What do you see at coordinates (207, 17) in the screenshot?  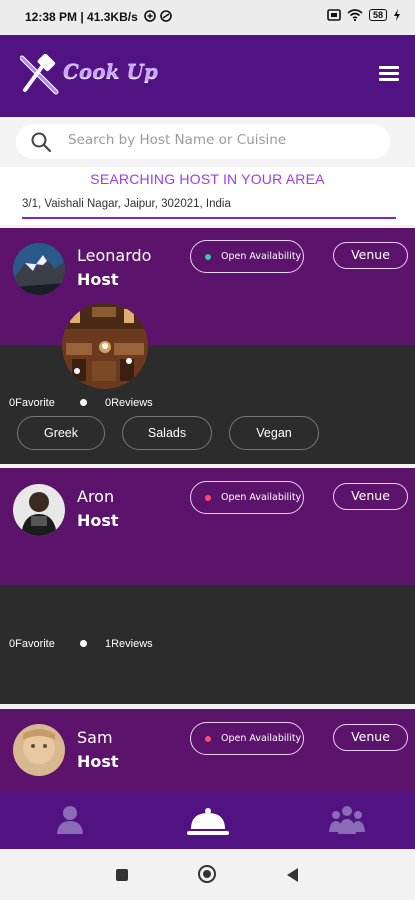 I see `status-bar: 12:38 PM | 41.3KB/s 58` at bounding box center [207, 17].